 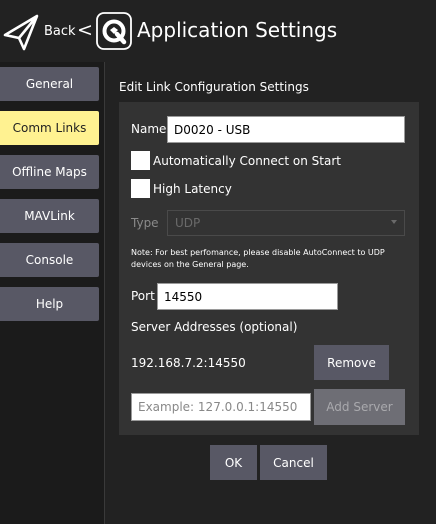 What do you see at coordinates (60, 31) in the screenshot?
I see `back-label: Back` at bounding box center [60, 31].